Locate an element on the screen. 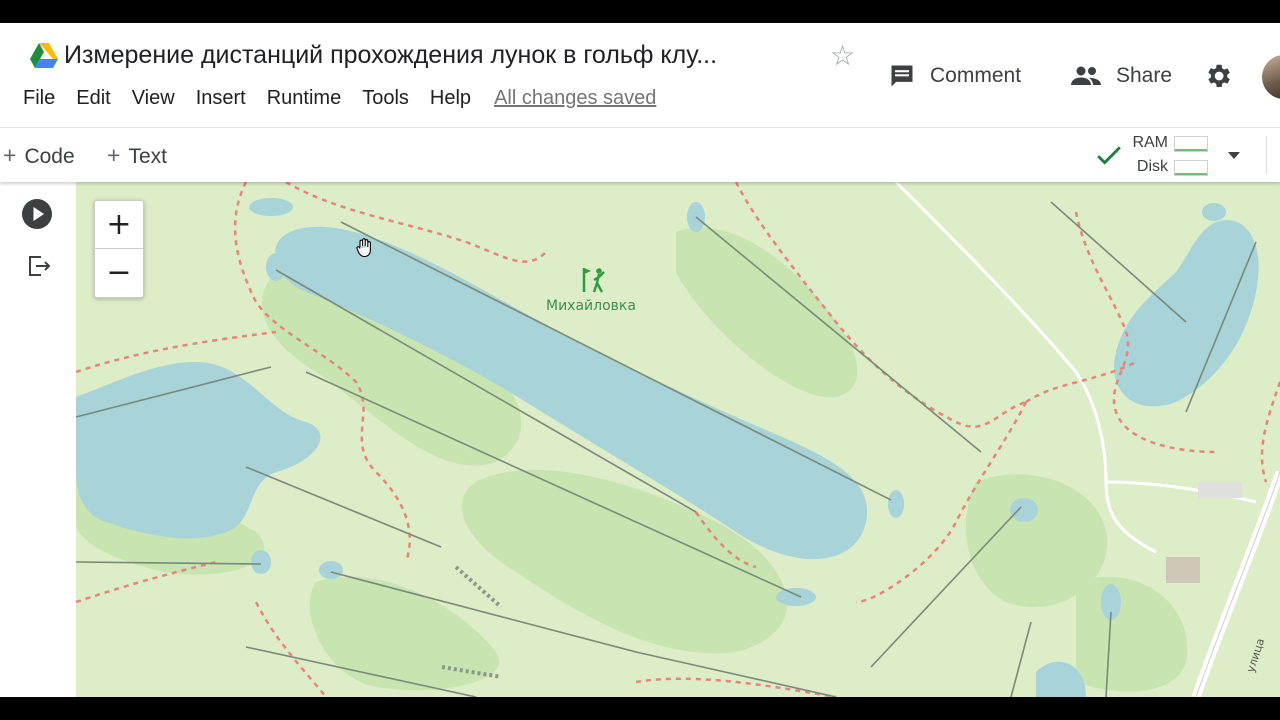 This screenshot has height=720, width=1280. checkmark-icon is located at coordinates (1109, 155).